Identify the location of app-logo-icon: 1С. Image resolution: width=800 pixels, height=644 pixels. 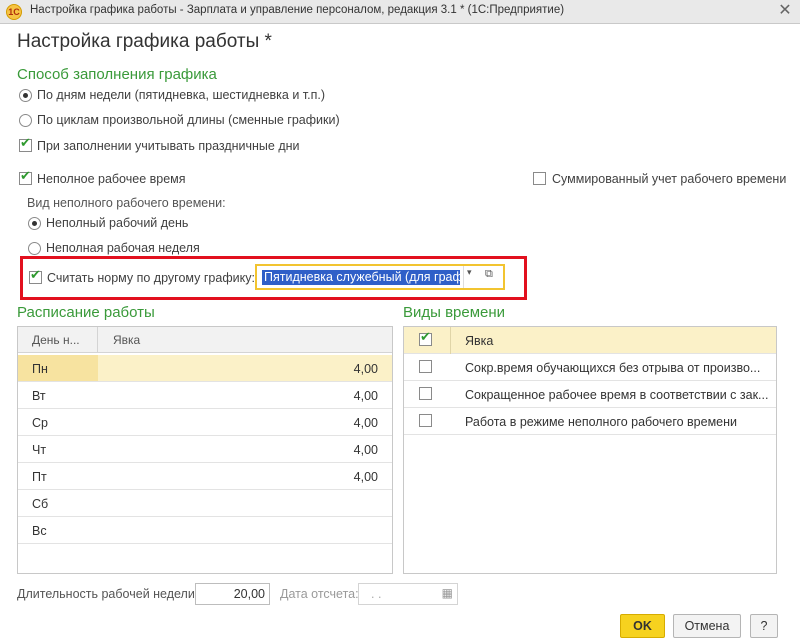
(14, 12).